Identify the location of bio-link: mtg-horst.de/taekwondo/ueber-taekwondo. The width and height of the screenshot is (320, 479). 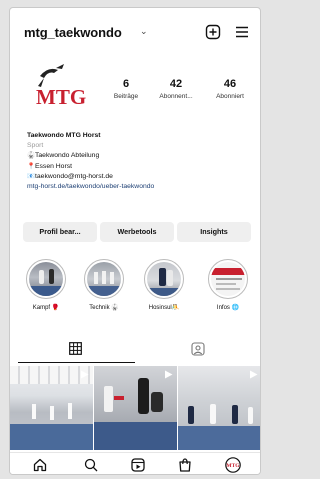
(139, 187).